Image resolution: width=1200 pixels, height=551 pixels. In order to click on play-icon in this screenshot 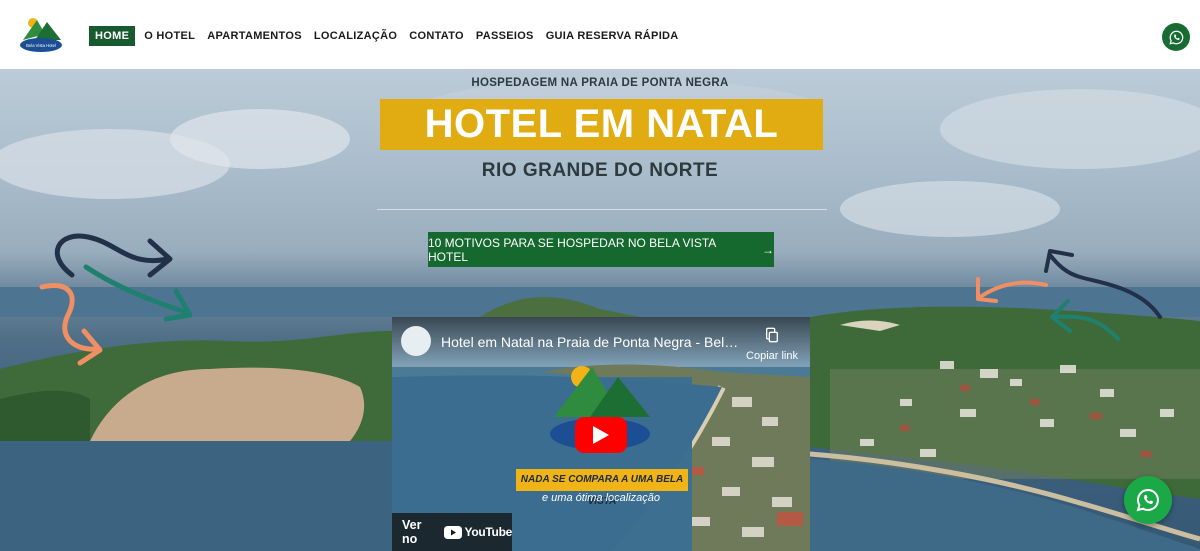, I will do `click(601, 435)`.